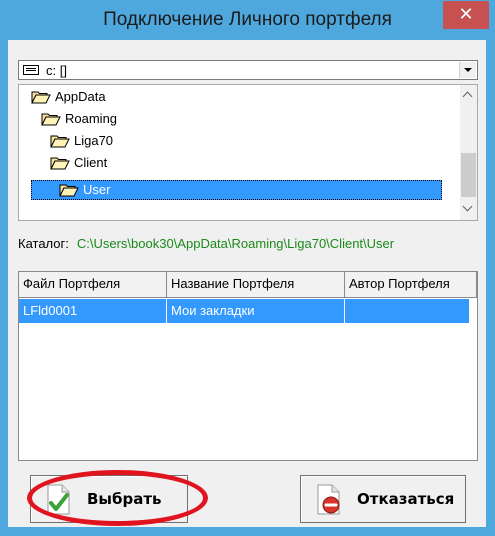  I want to click on tree-item-label: AppData, so click(80, 96).